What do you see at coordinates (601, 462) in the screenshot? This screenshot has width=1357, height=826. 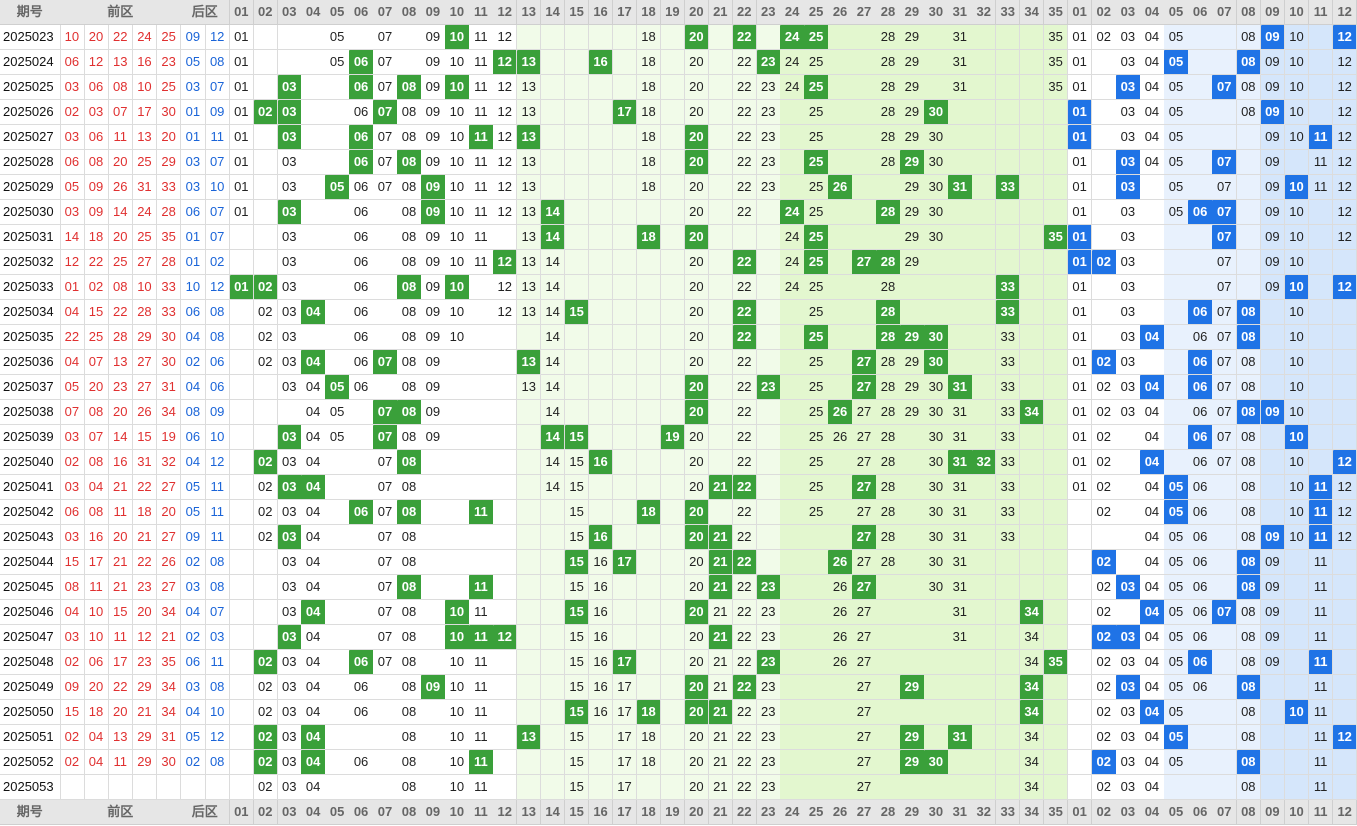 I see `front-hit-ball: 16` at bounding box center [601, 462].